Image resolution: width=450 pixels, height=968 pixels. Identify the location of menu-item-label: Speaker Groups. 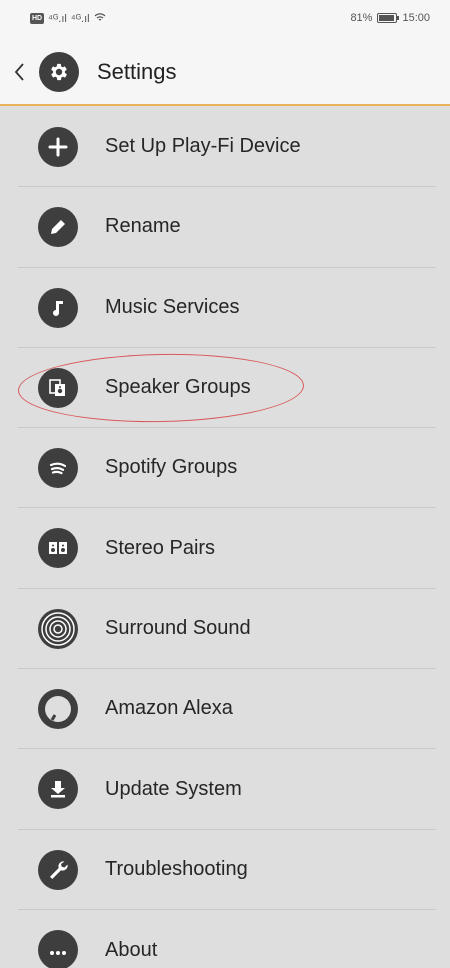
(178, 387).